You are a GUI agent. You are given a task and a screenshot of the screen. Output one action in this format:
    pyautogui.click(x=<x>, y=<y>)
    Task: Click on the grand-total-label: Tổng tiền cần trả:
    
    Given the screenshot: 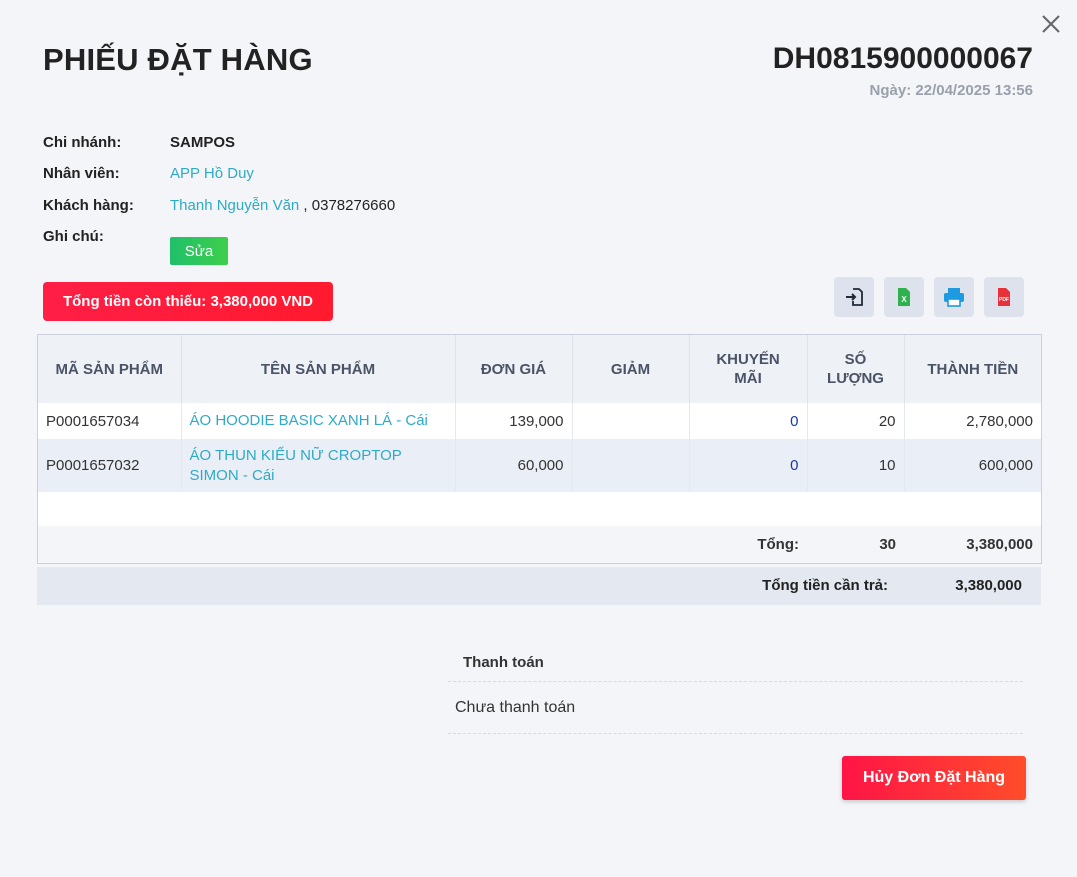 What is the action you would take?
    pyautogui.click(x=825, y=585)
    